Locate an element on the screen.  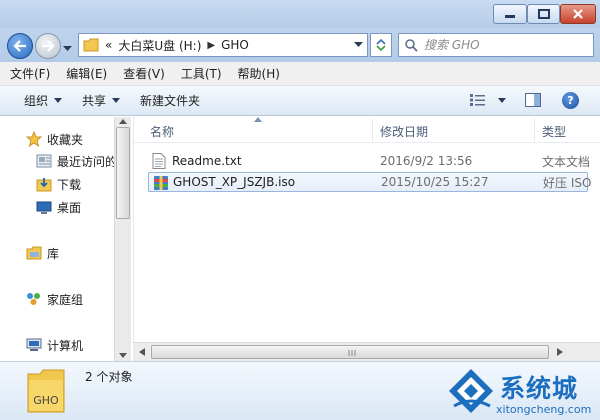
address-row: « 大白菜U盘 (H:) ▶ GHO is located at coordinates (300, 45).